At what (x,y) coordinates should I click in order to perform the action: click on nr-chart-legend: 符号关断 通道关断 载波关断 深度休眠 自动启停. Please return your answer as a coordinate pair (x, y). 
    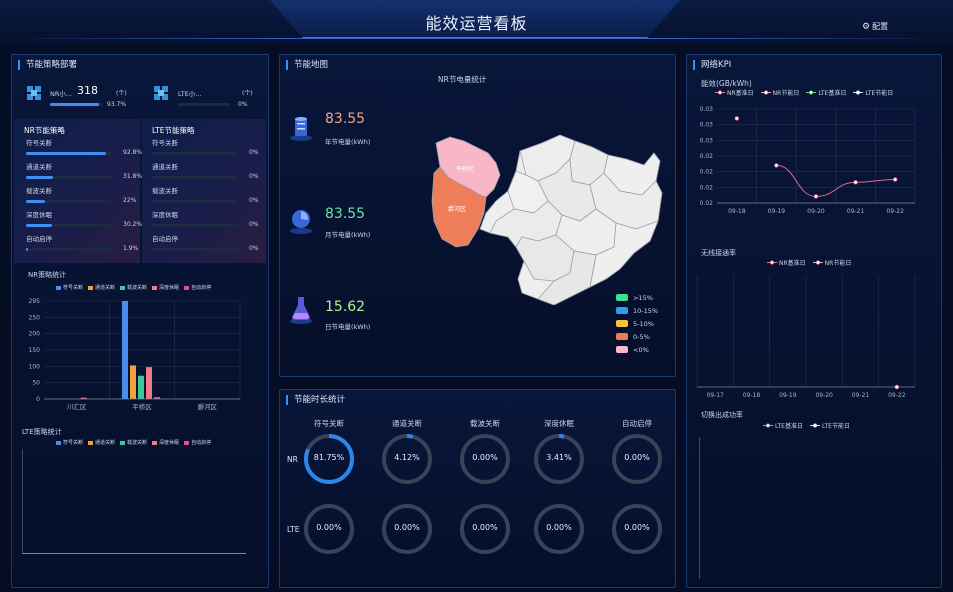
    Looking at the image, I should click on (133, 287).